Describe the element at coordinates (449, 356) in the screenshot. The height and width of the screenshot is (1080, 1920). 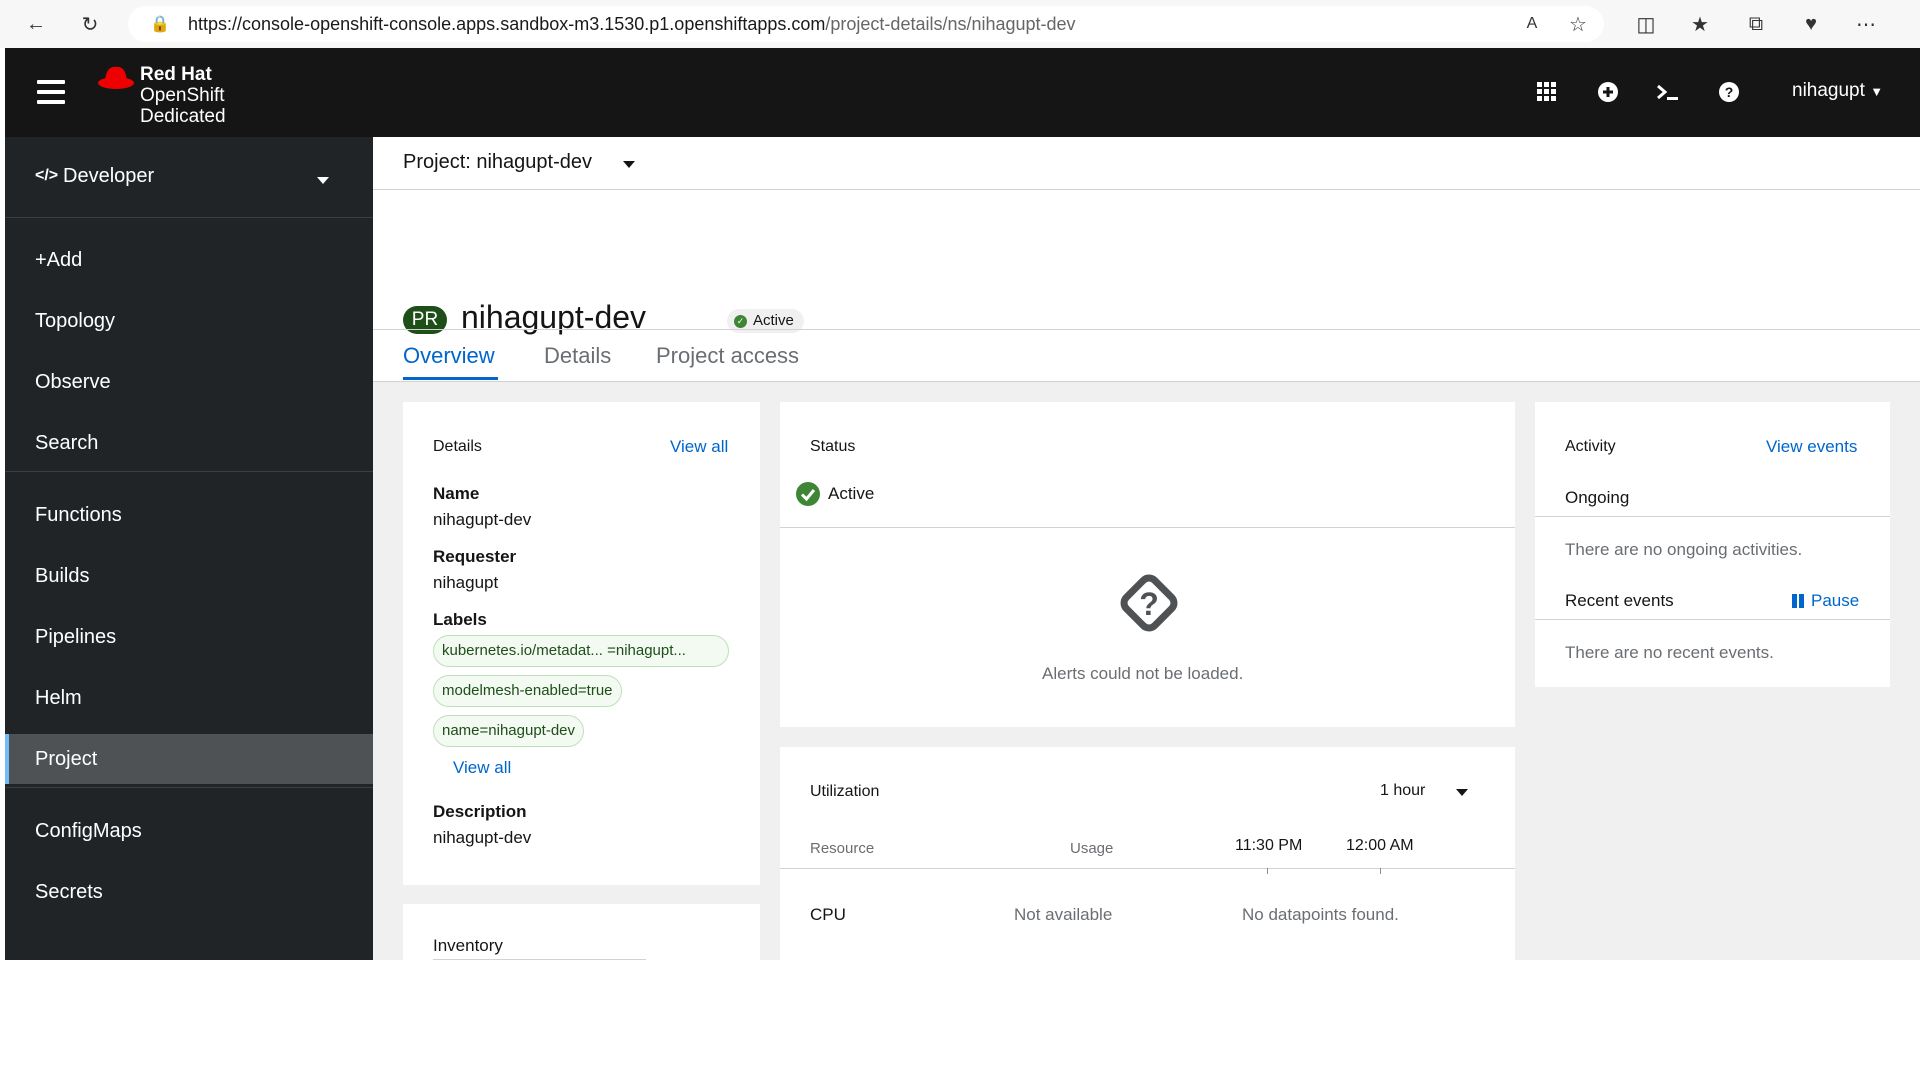
I see `tab-overview: Overview` at that location.